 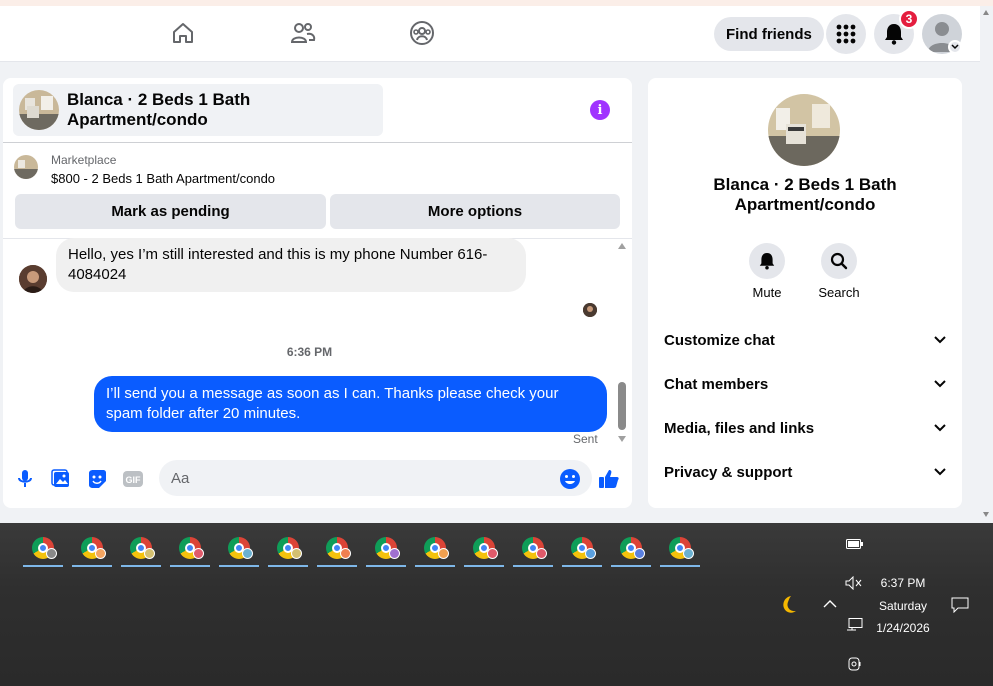 I want to click on microphone-icon, so click(x=25, y=479).